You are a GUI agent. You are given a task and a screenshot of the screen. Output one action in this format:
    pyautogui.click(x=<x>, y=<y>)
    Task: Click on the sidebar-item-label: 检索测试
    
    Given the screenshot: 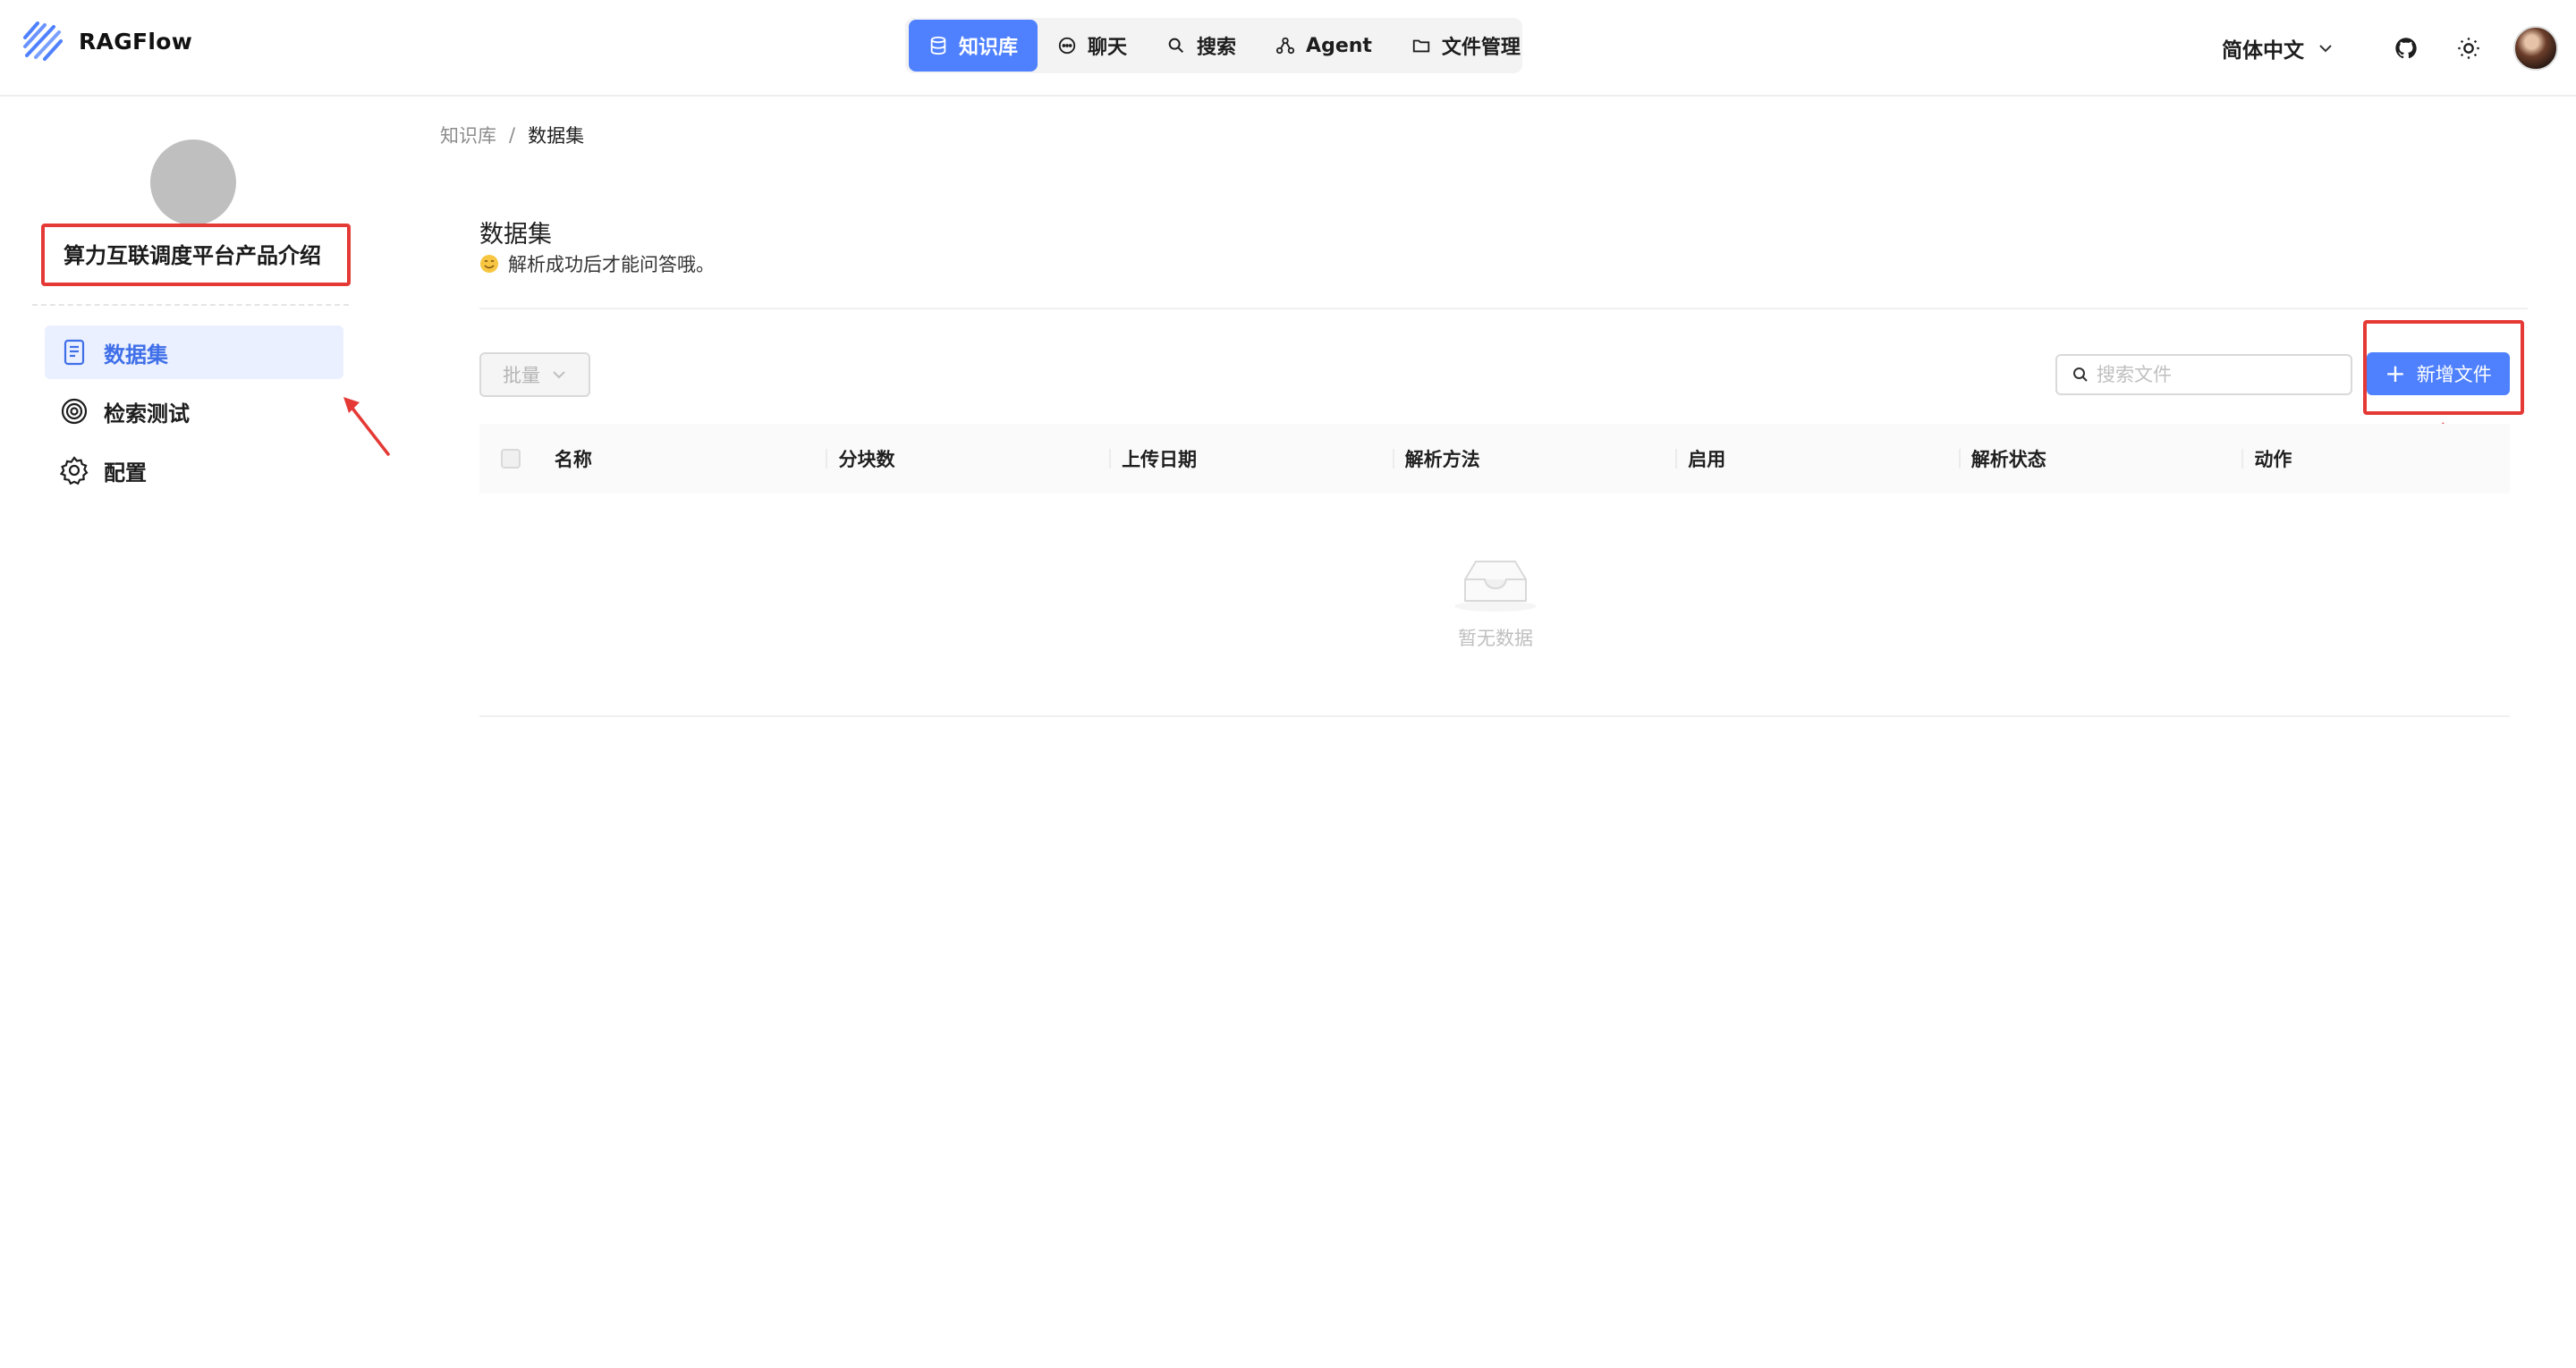 What is the action you would take?
    pyautogui.click(x=147, y=414)
    